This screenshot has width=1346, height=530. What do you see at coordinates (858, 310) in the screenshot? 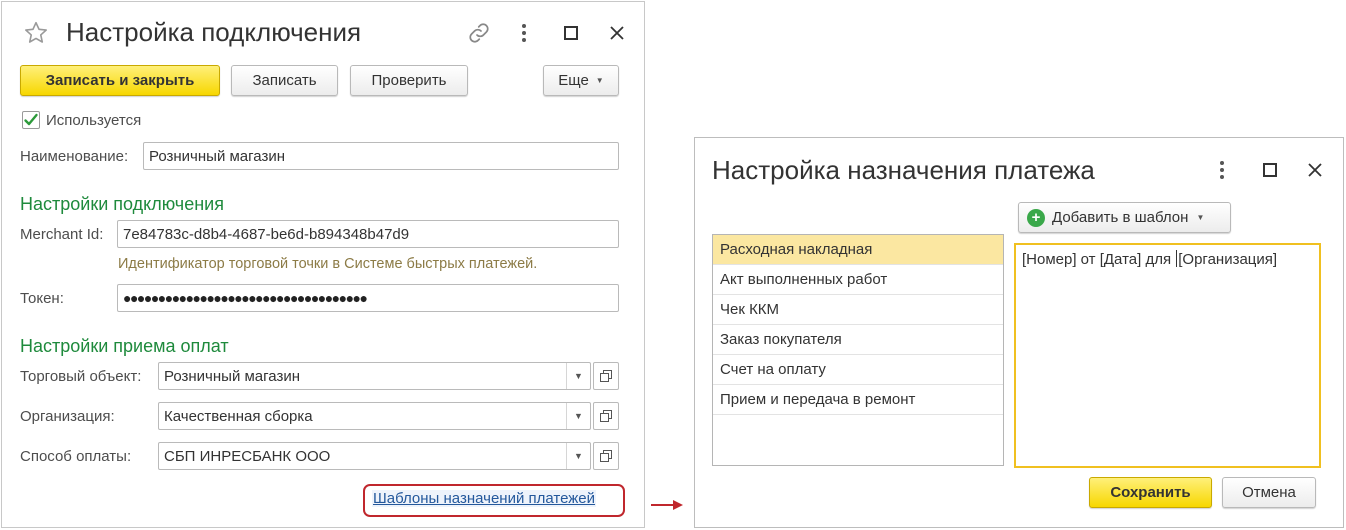
I see `list-item: Чек ККМ` at bounding box center [858, 310].